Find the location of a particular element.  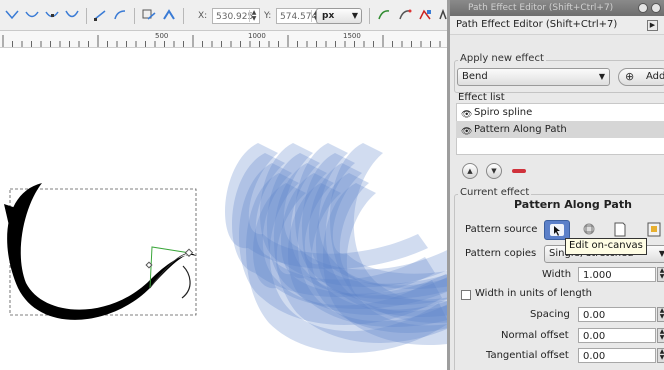

effect-item-pattern-along-path: 👁 Pattern Along Path is located at coordinates (560, 129).